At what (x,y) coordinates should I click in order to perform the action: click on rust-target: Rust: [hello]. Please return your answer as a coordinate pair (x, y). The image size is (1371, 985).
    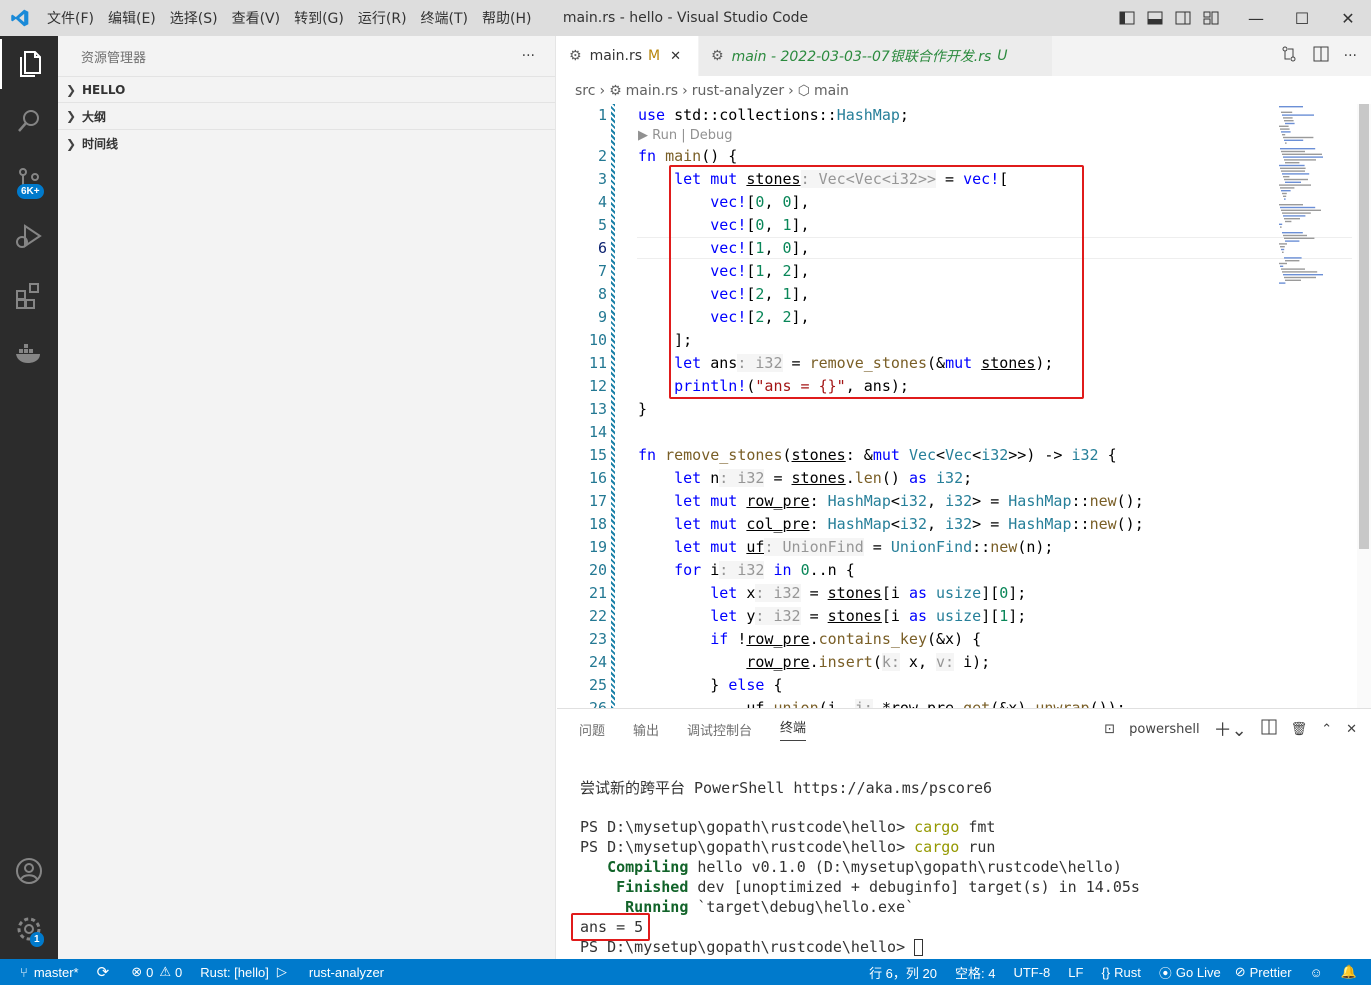
    Looking at the image, I should click on (234, 972).